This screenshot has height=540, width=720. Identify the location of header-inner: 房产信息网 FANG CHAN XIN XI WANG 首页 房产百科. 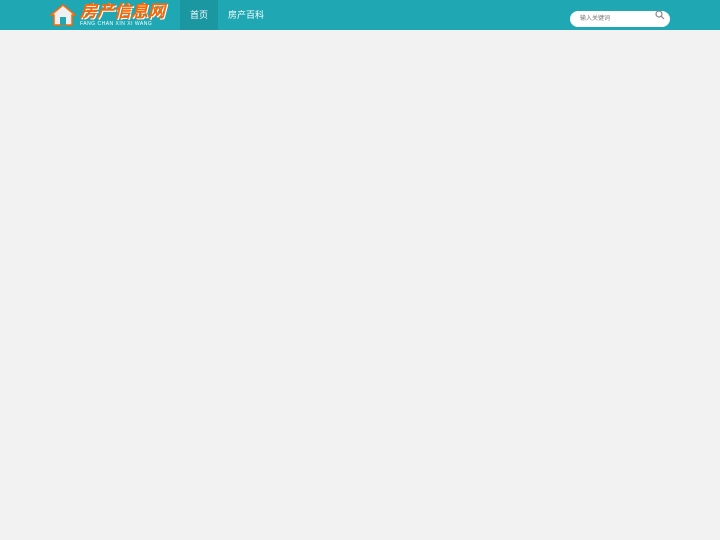
(360, 15).